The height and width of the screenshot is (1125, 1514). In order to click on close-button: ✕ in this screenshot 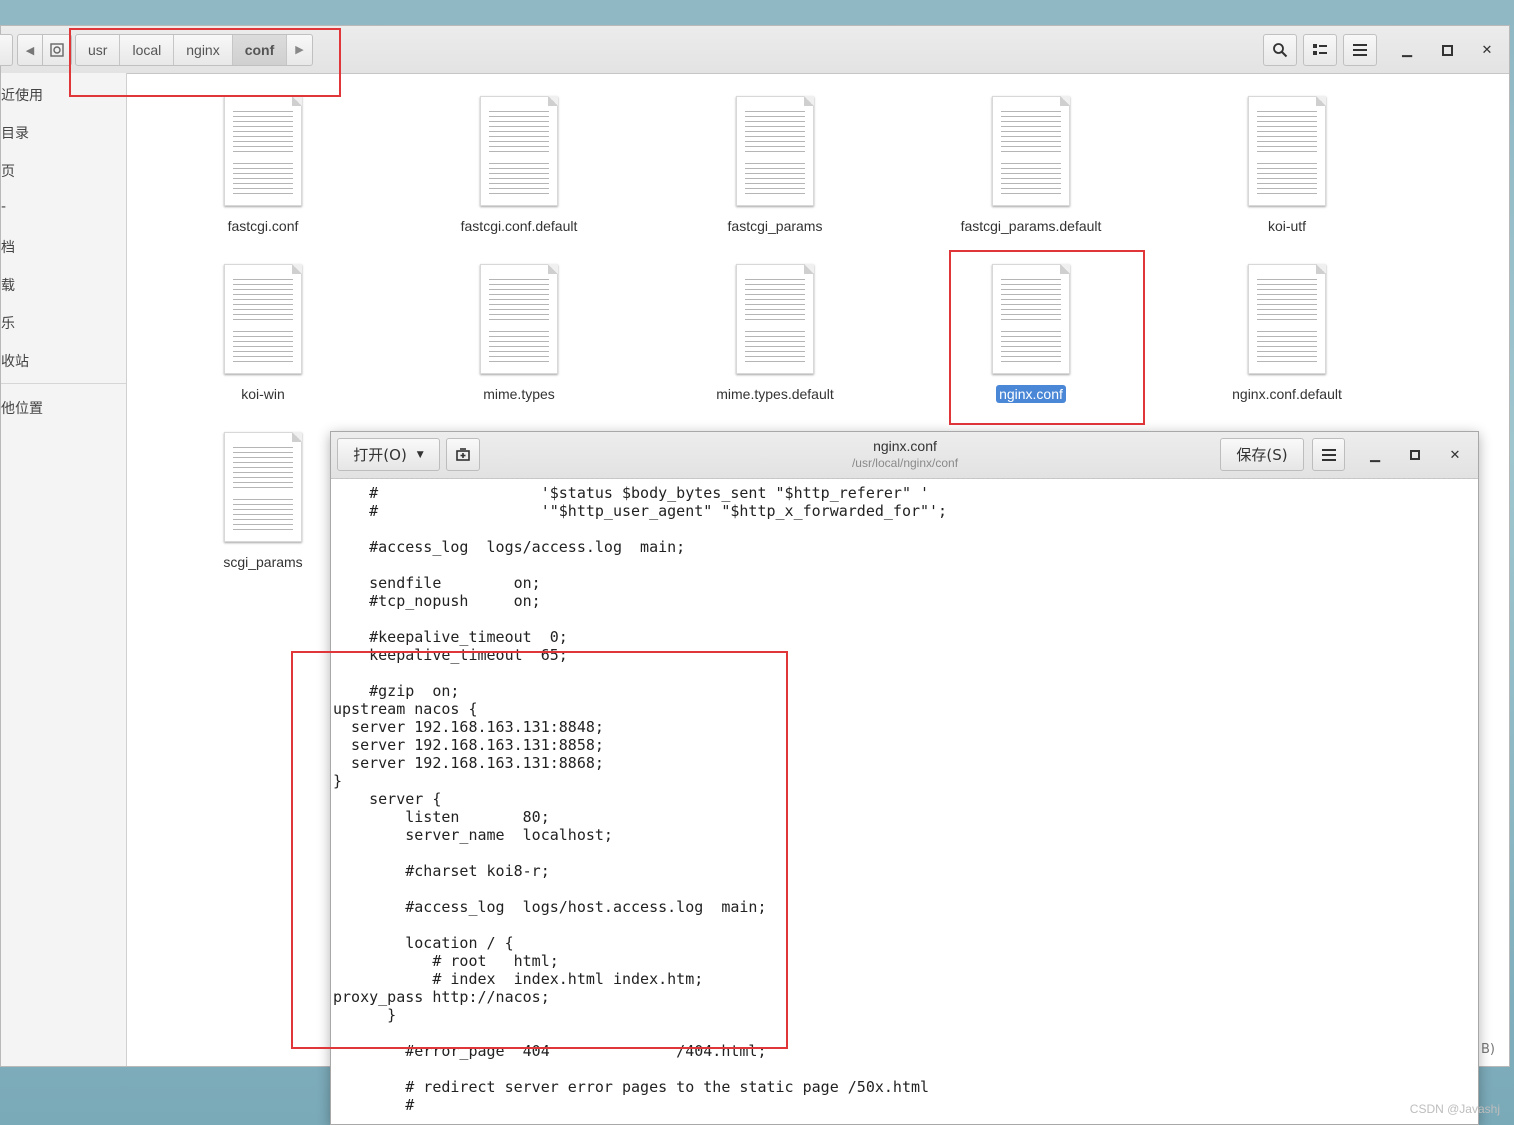, I will do `click(1487, 50)`.